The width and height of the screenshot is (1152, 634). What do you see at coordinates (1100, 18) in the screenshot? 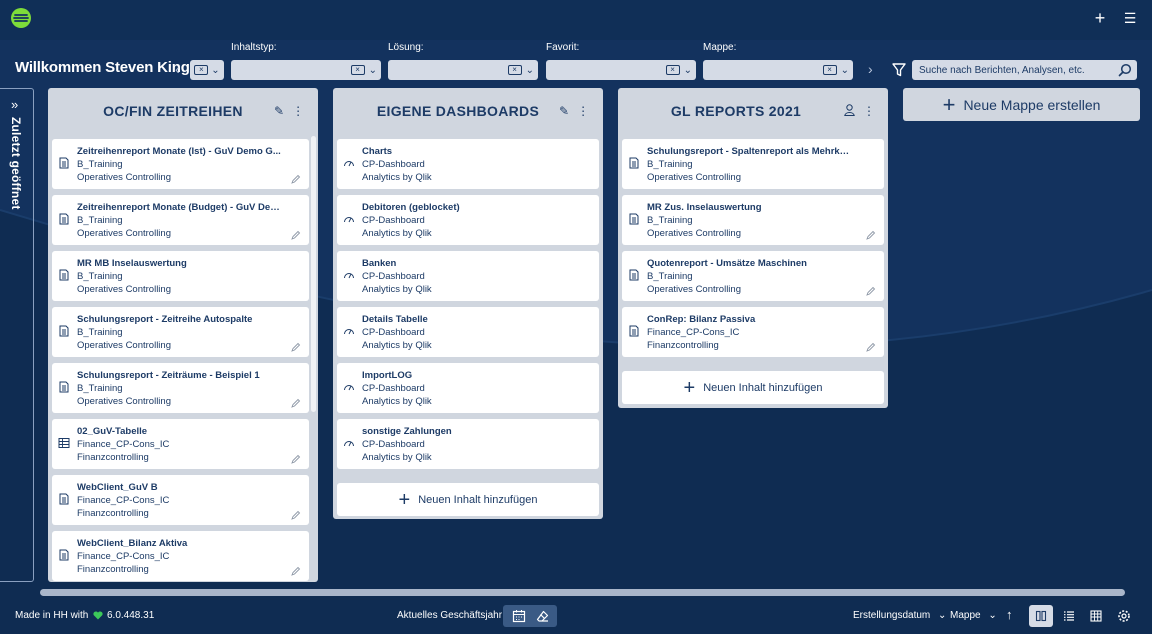
I see `add-icon: +` at bounding box center [1100, 18].